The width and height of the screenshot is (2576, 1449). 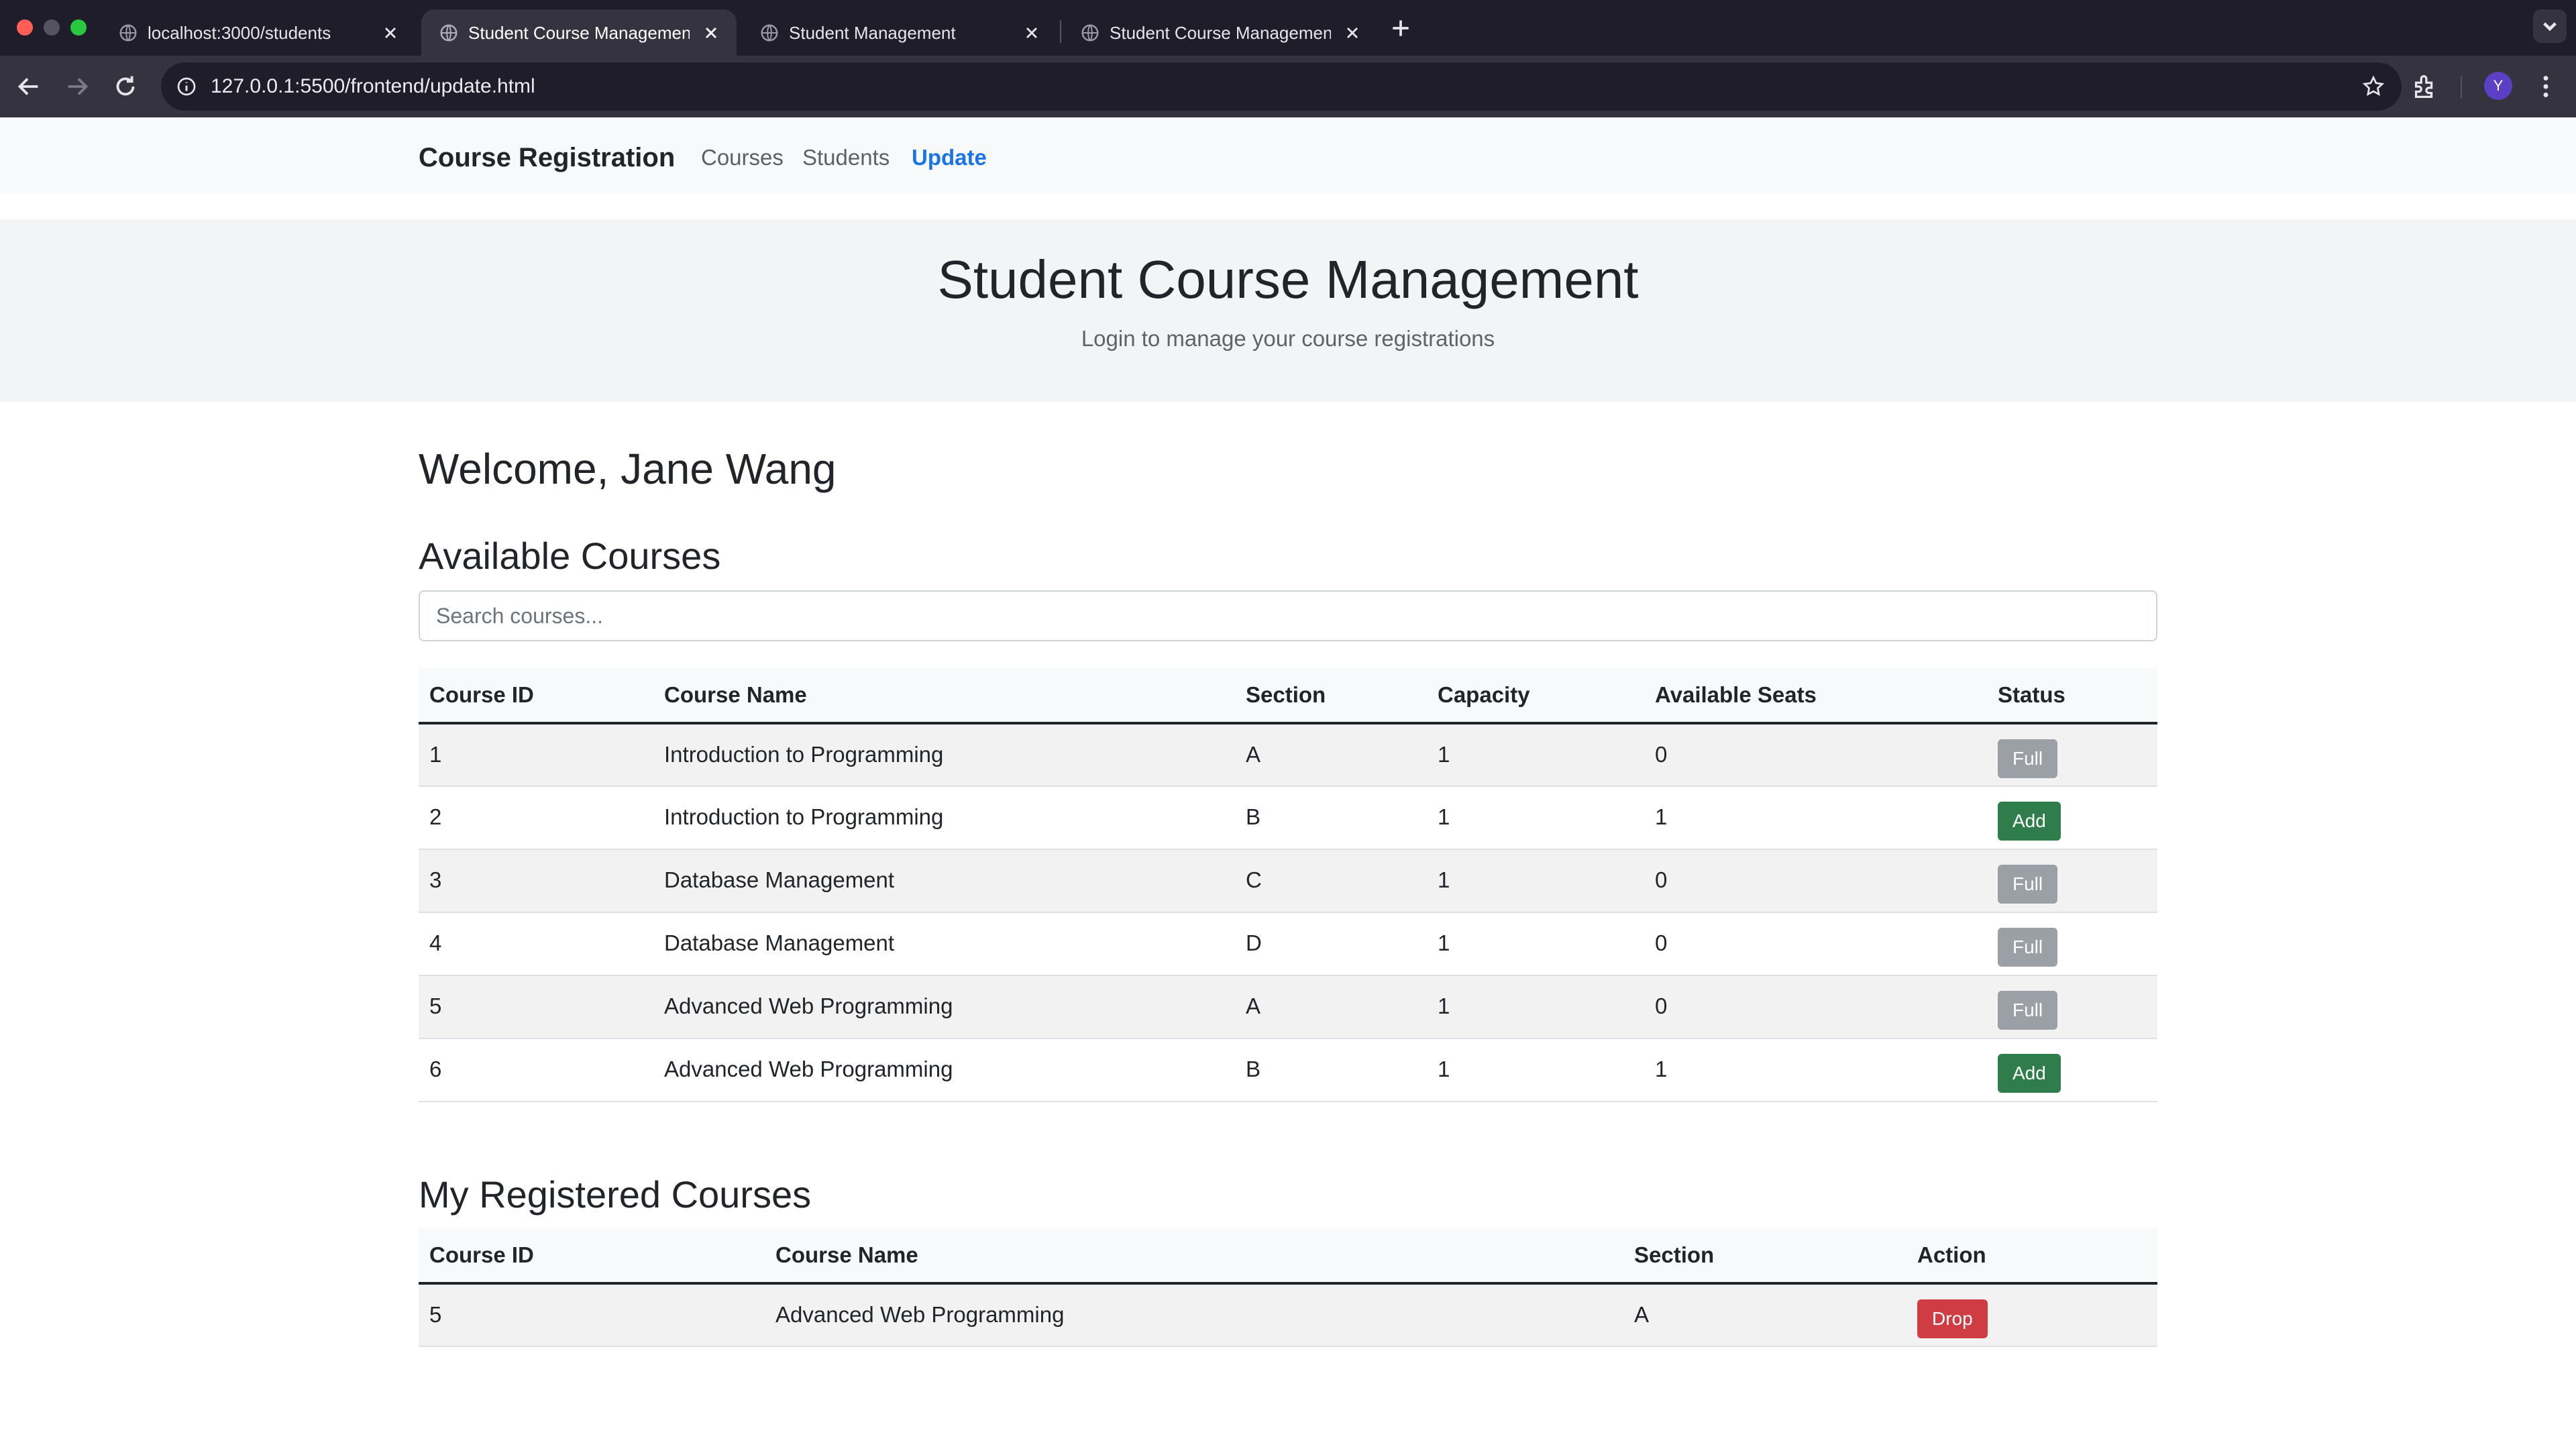 I want to click on course-id-cell: 5, so click(x=536, y=1007).